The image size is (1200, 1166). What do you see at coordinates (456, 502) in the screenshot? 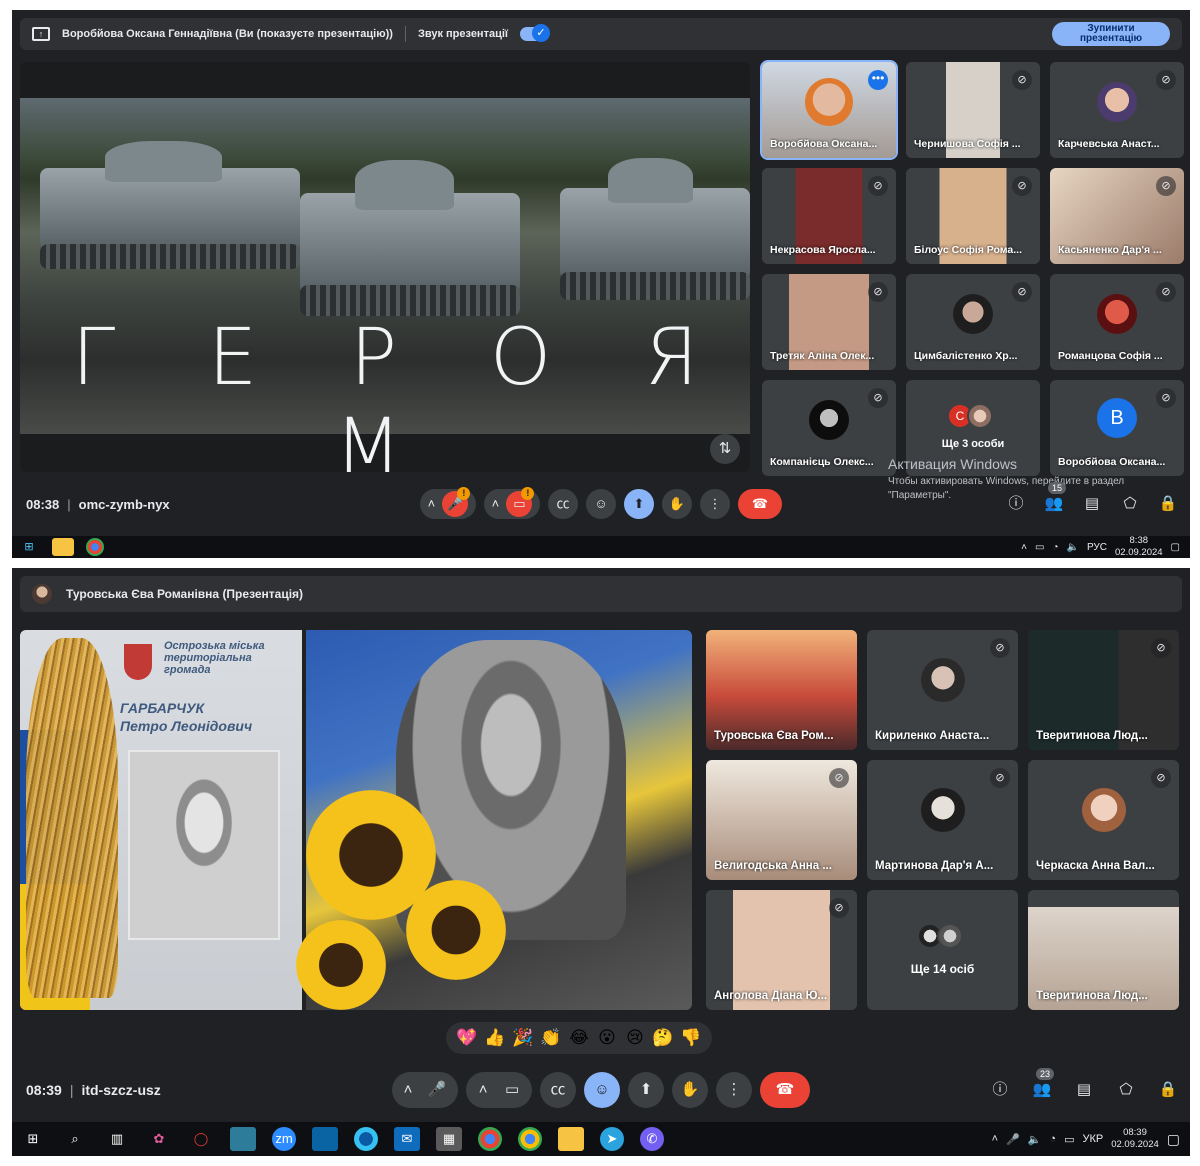
I see `mic-off-icon: 🎤!` at bounding box center [456, 502].